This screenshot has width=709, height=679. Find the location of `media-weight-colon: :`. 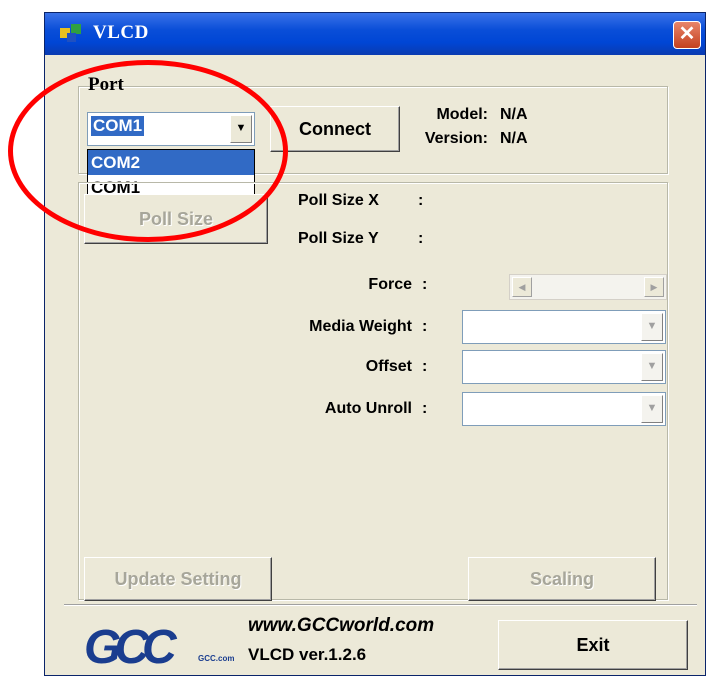

media-weight-colon: : is located at coordinates (425, 326).